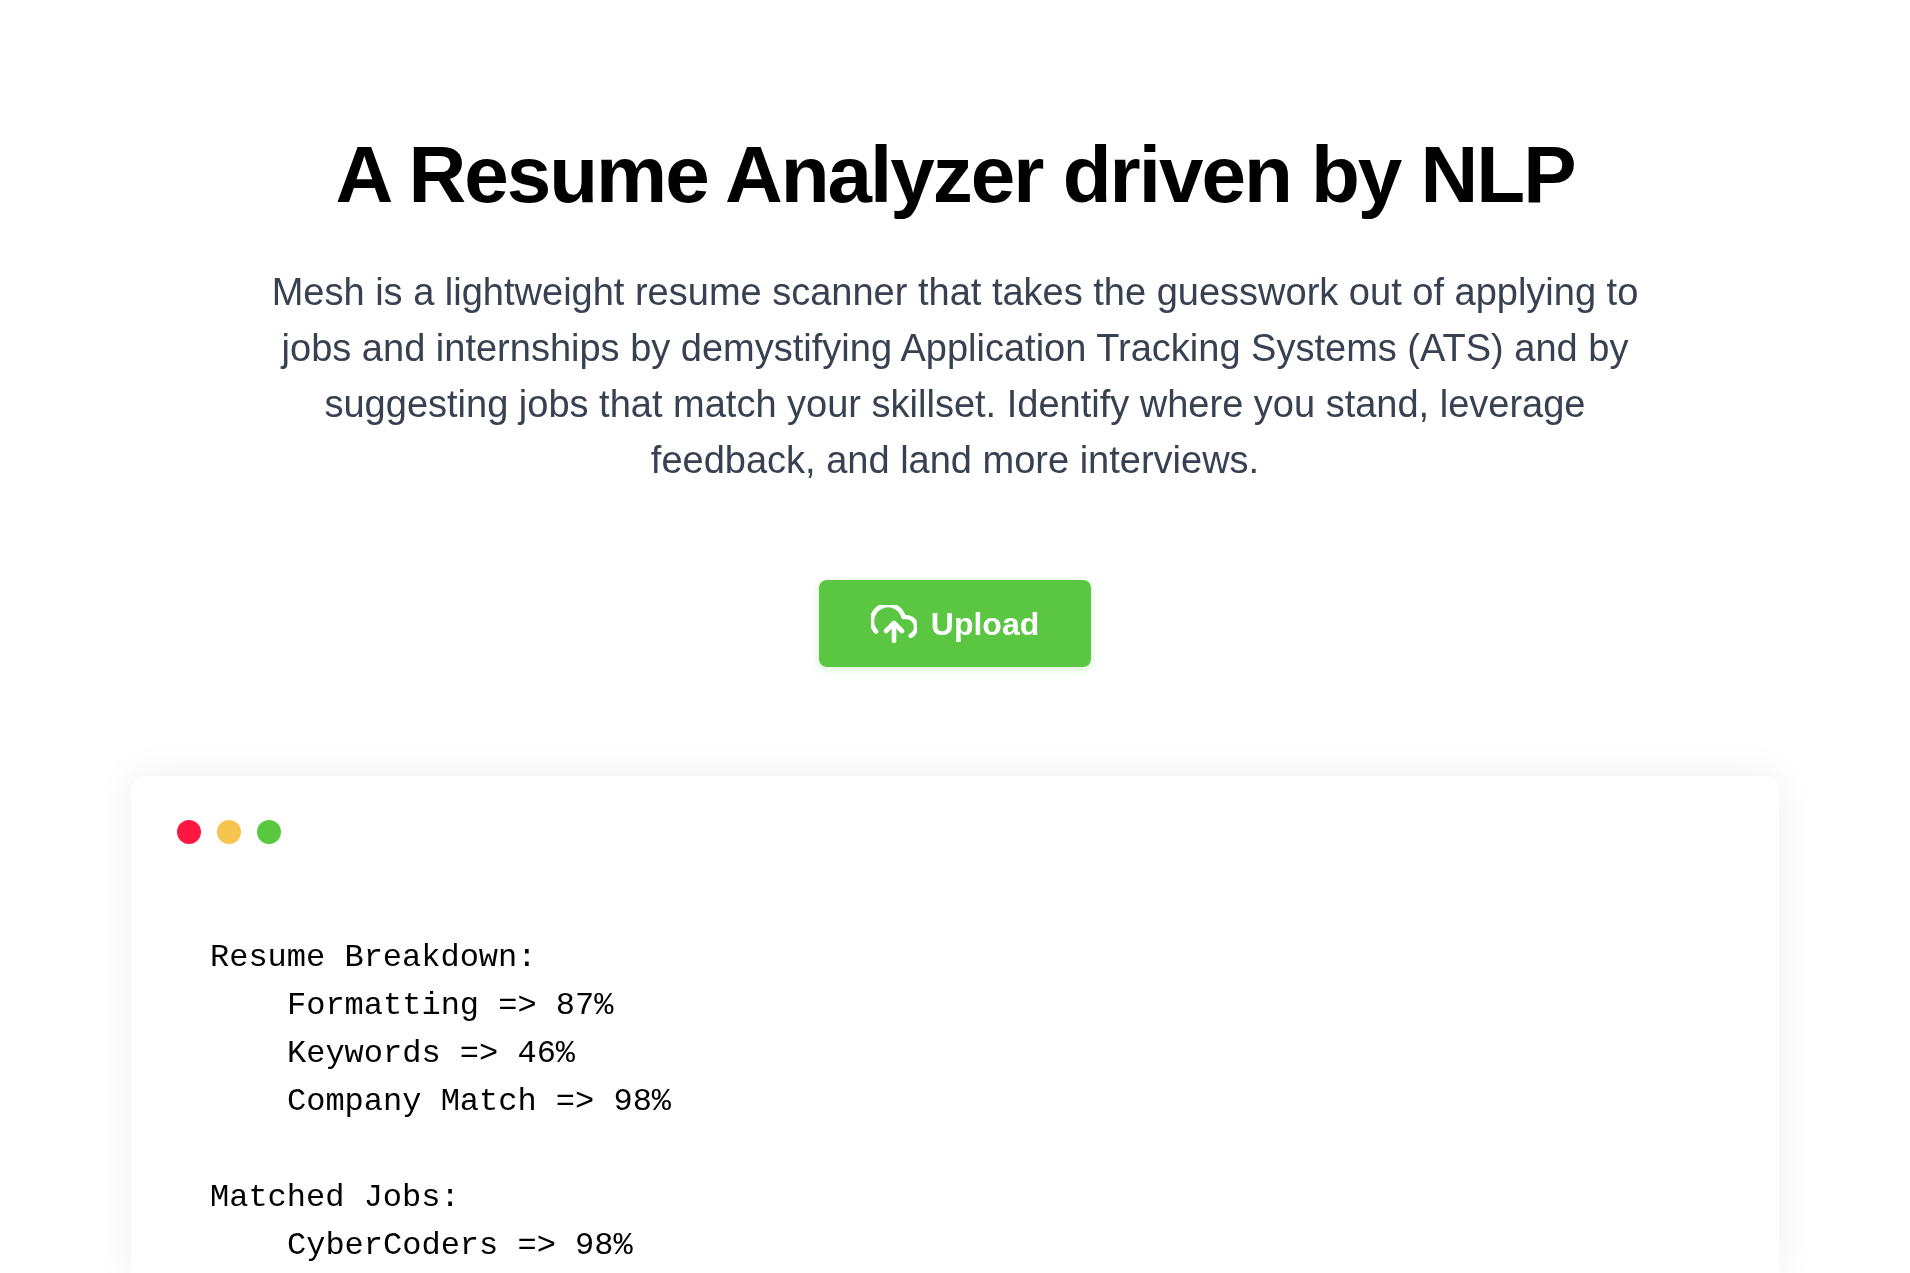 The height and width of the screenshot is (1273, 1910). I want to click on cloud-upload-icon, so click(893, 623).